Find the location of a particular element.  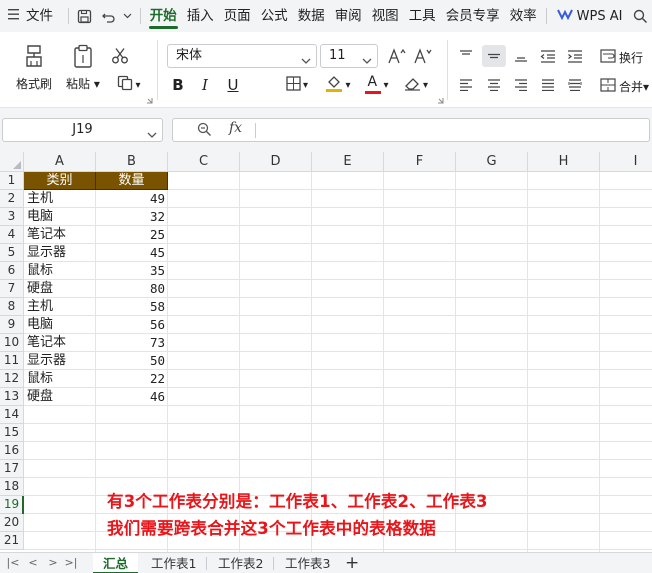

italic-button: I is located at coordinates (205, 85).